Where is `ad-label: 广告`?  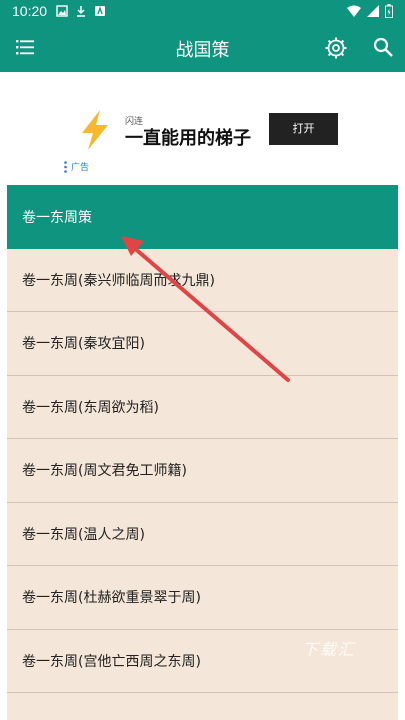
ad-label: 广告 is located at coordinates (80, 168).